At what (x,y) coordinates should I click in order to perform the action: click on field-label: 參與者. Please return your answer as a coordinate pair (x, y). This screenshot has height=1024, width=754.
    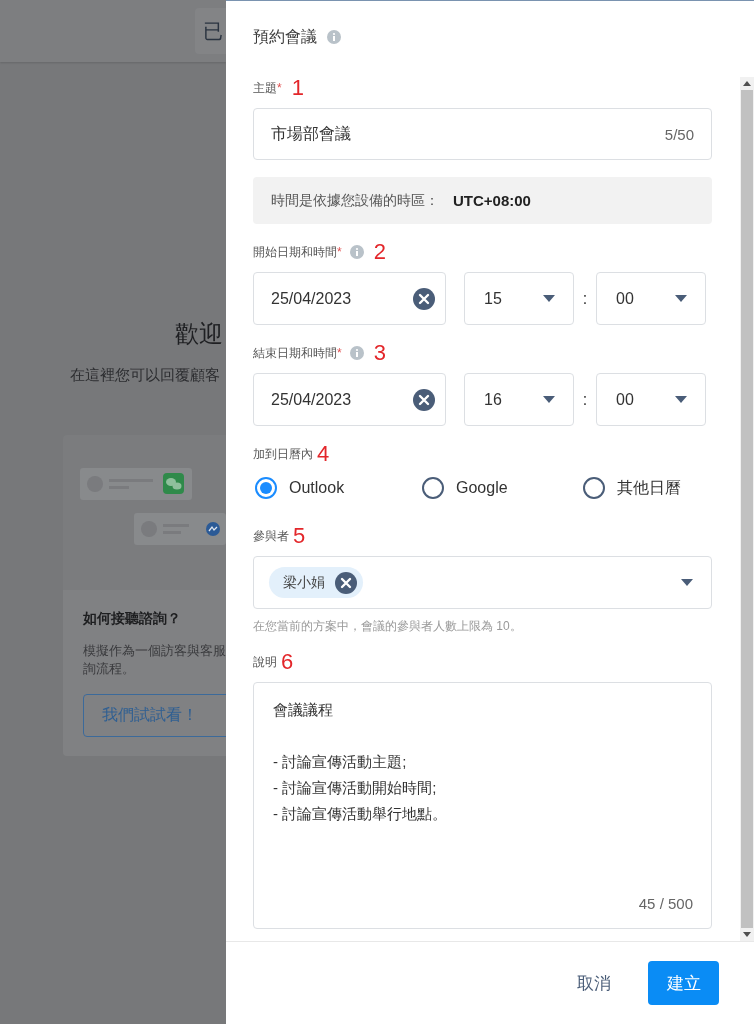
    Looking at the image, I should click on (271, 536).